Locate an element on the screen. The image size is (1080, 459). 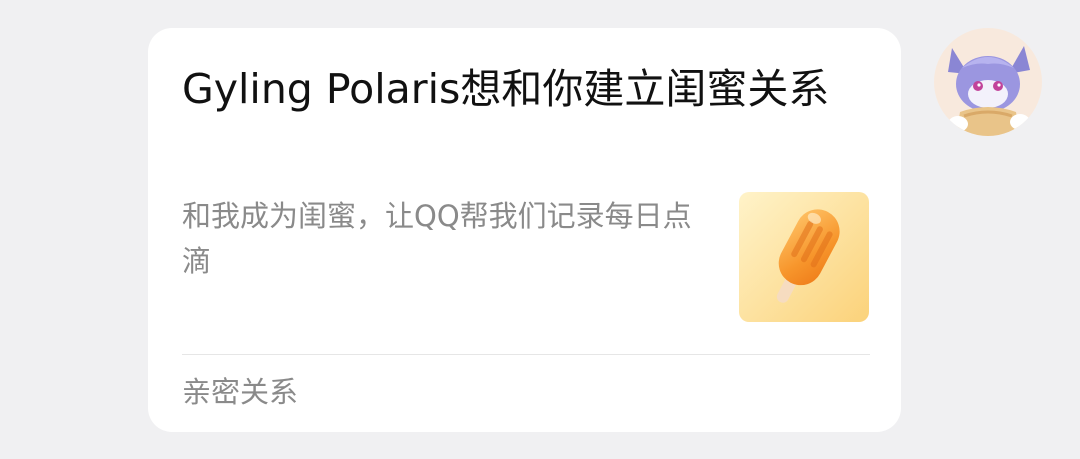
sender-avatar is located at coordinates (988, 82).